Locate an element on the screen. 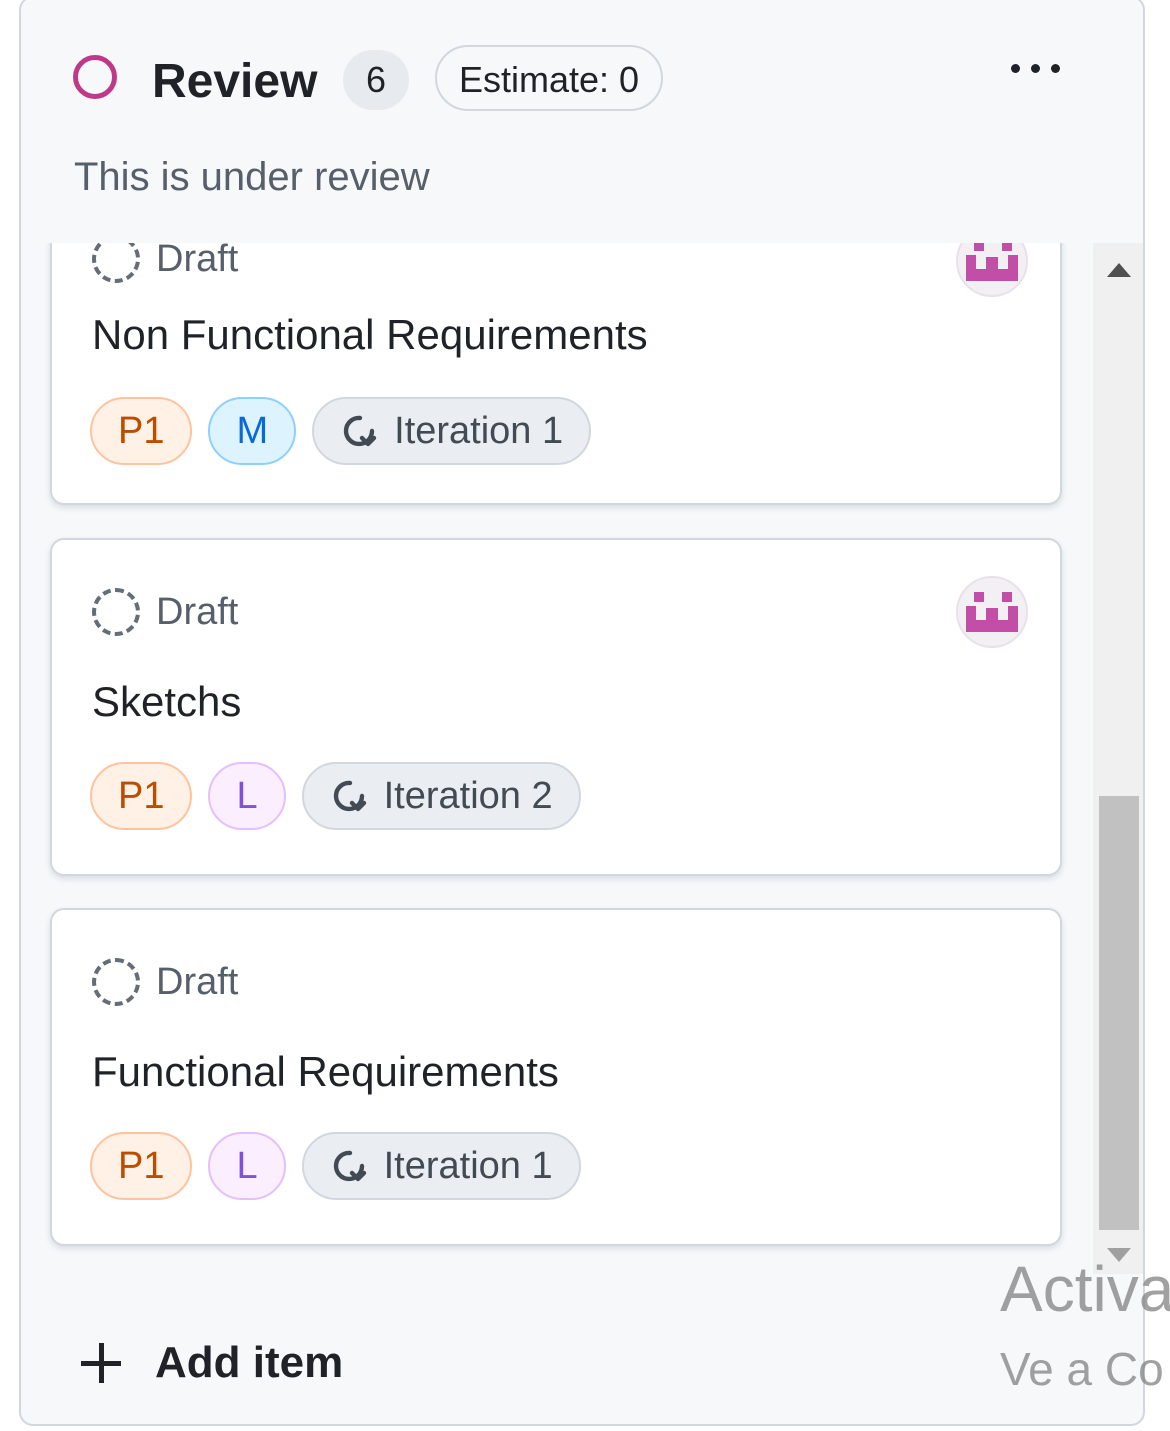 This screenshot has height=1431, width=1170. plus-icon is located at coordinates (101, 1363).